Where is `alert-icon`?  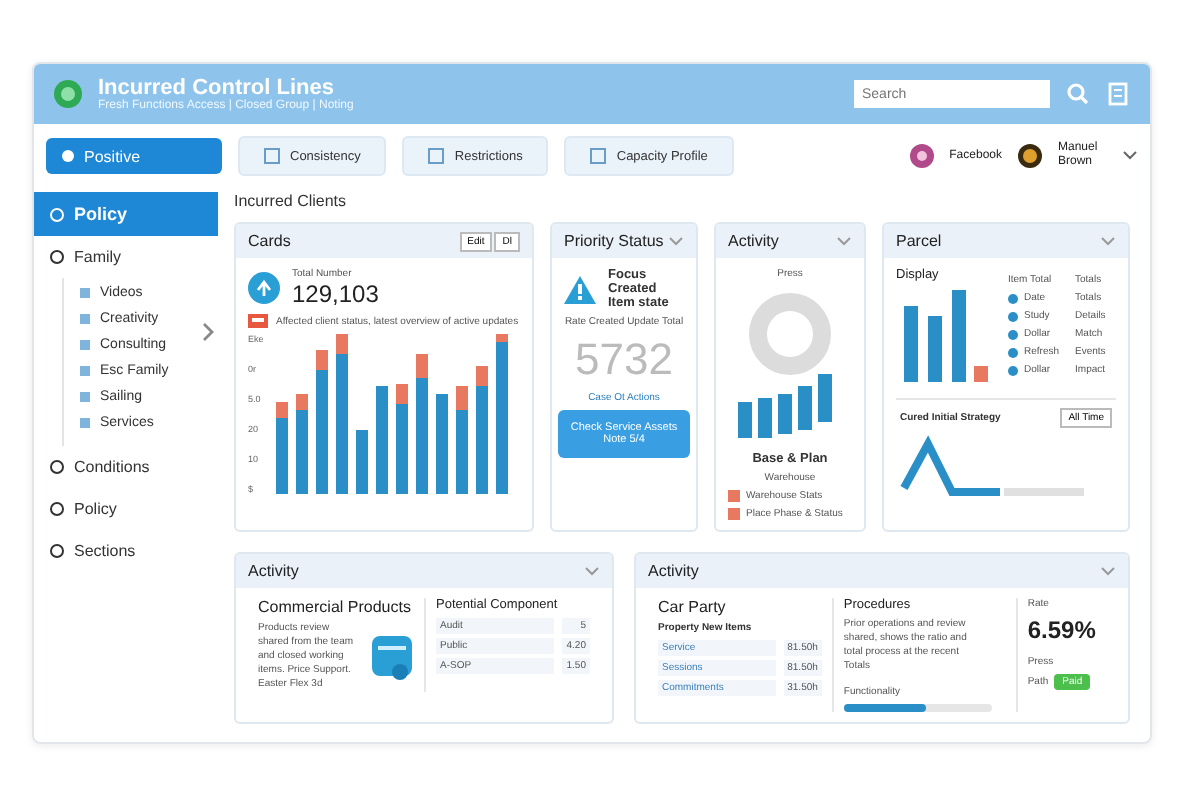 alert-icon is located at coordinates (258, 321).